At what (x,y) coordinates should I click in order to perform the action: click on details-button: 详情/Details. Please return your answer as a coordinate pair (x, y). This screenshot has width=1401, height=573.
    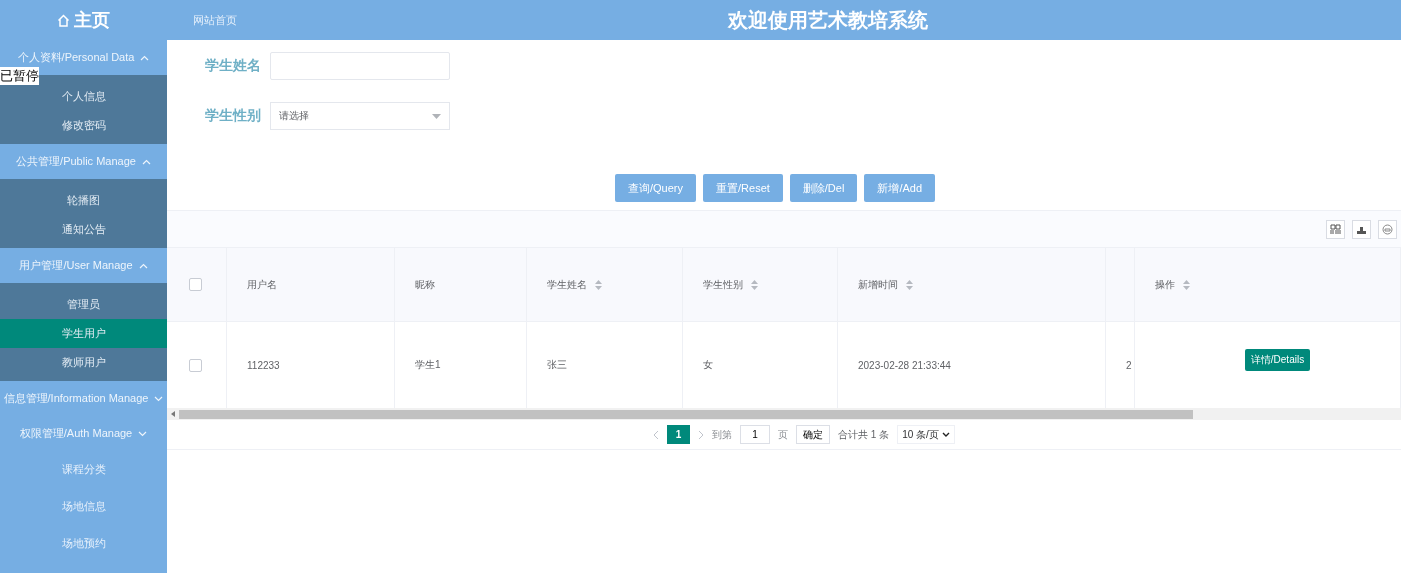
    Looking at the image, I should click on (1277, 360).